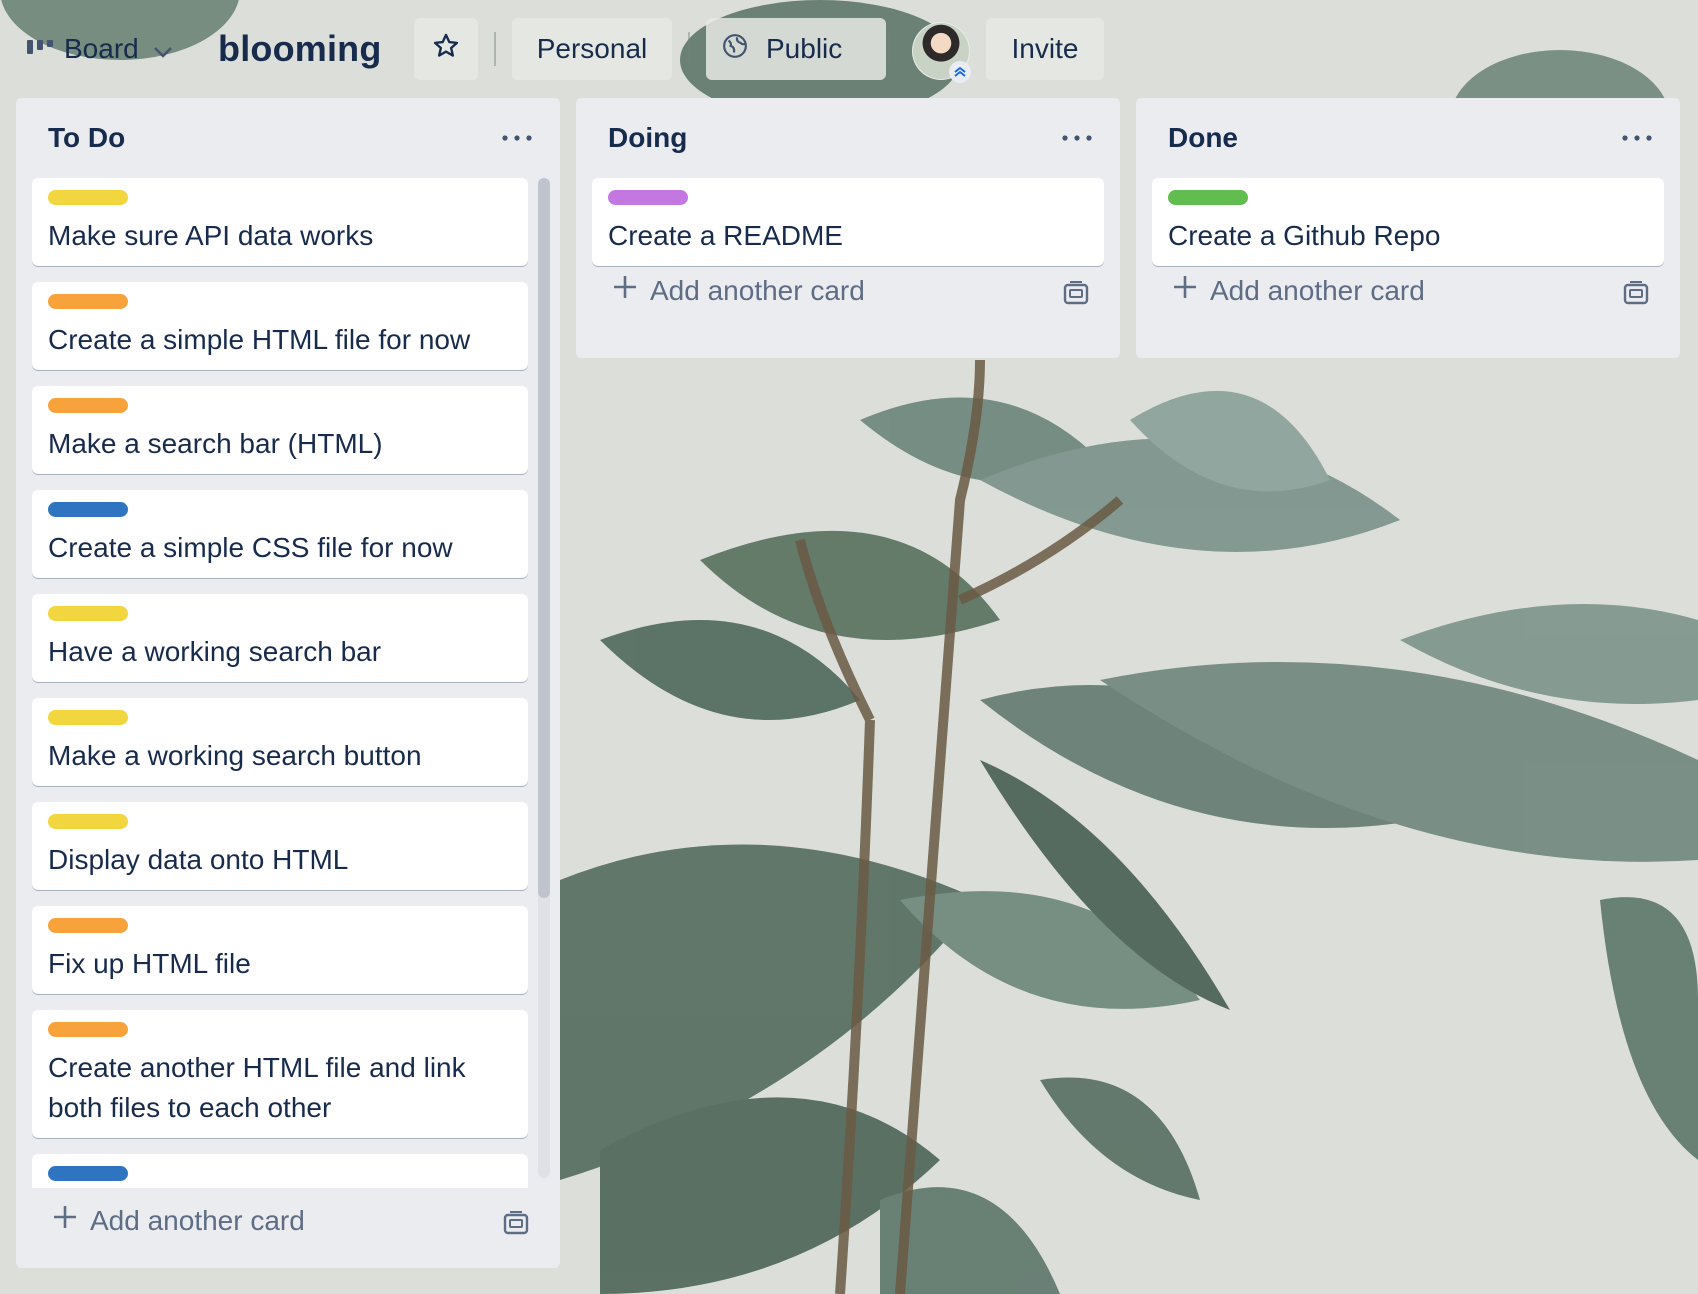 This screenshot has height=1294, width=1698. What do you see at coordinates (647, 138) in the screenshot?
I see `list-title: Doing` at bounding box center [647, 138].